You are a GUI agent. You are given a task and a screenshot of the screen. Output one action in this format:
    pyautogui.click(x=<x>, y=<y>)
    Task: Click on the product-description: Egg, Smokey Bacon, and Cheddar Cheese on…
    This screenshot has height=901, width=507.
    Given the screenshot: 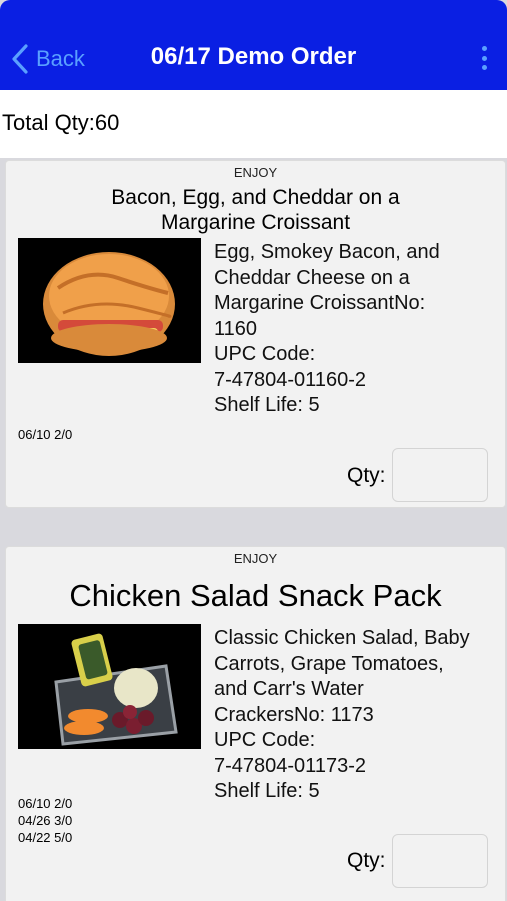 What is the action you would take?
    pyautogui.click(x=327, y=328)
    